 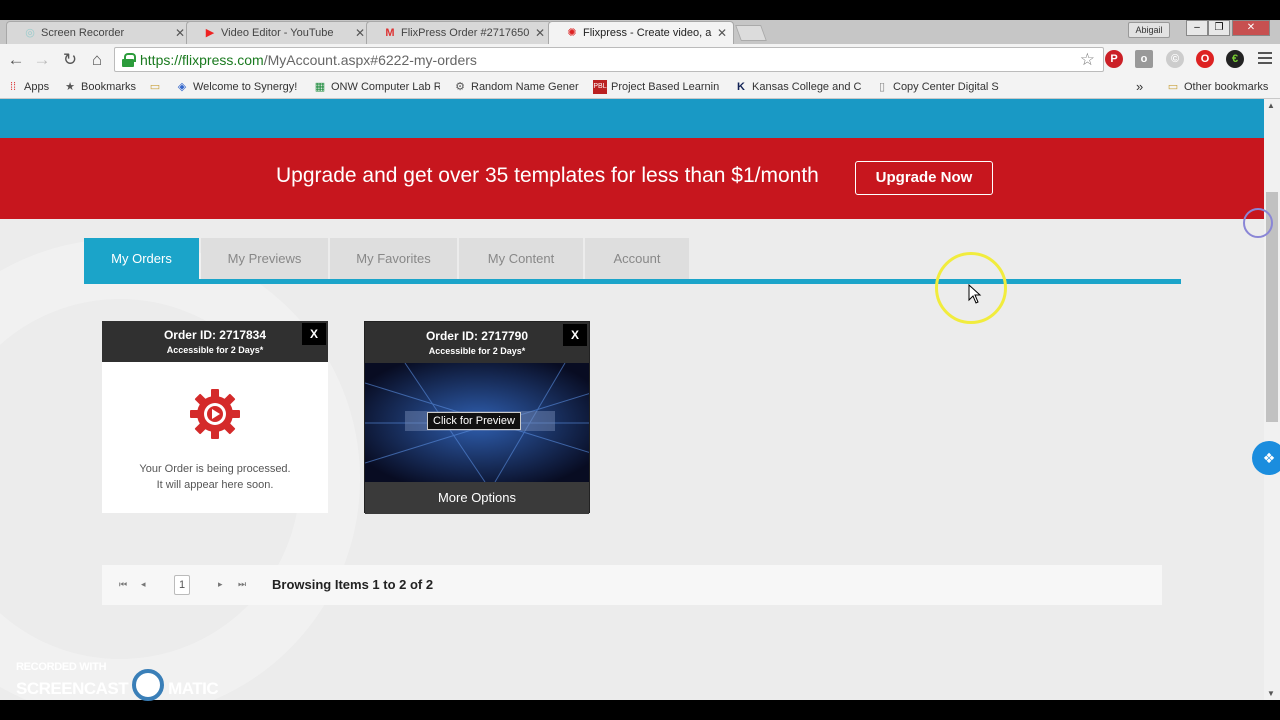 I want to click on profile-button: Abigail, so click(x=1149, y=30).